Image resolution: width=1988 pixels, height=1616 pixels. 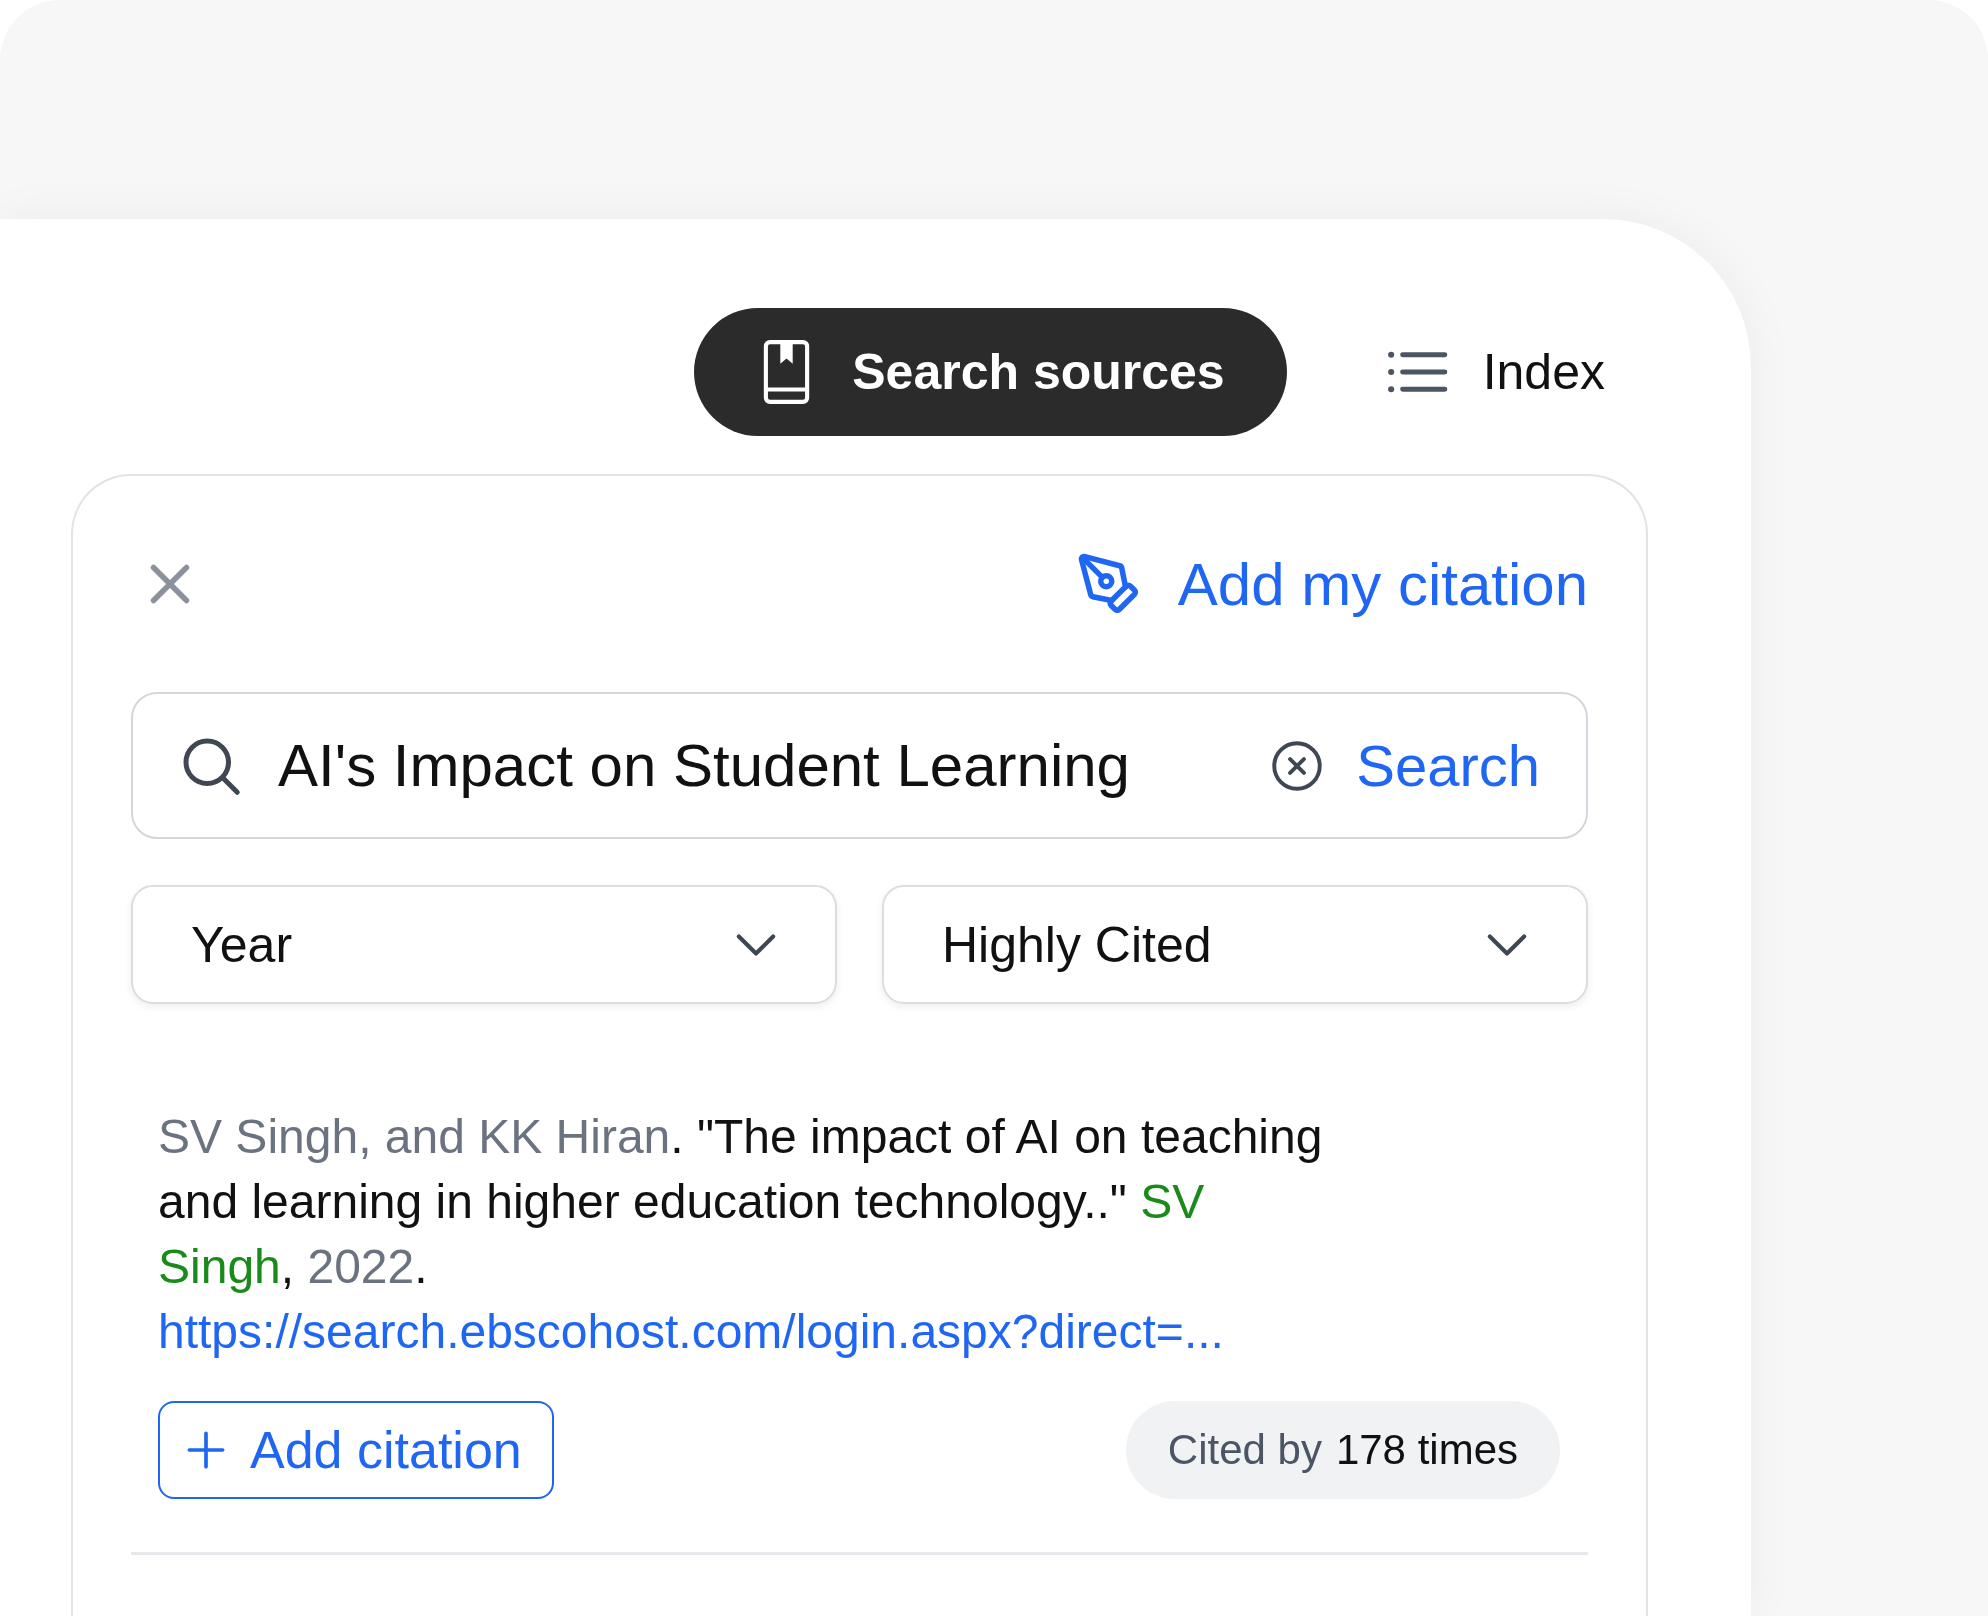 What do you see at coordinates (356, 1450) in the screenshot?
I see `add-citation-button: Add citation` at bounding box center [356, 1450].